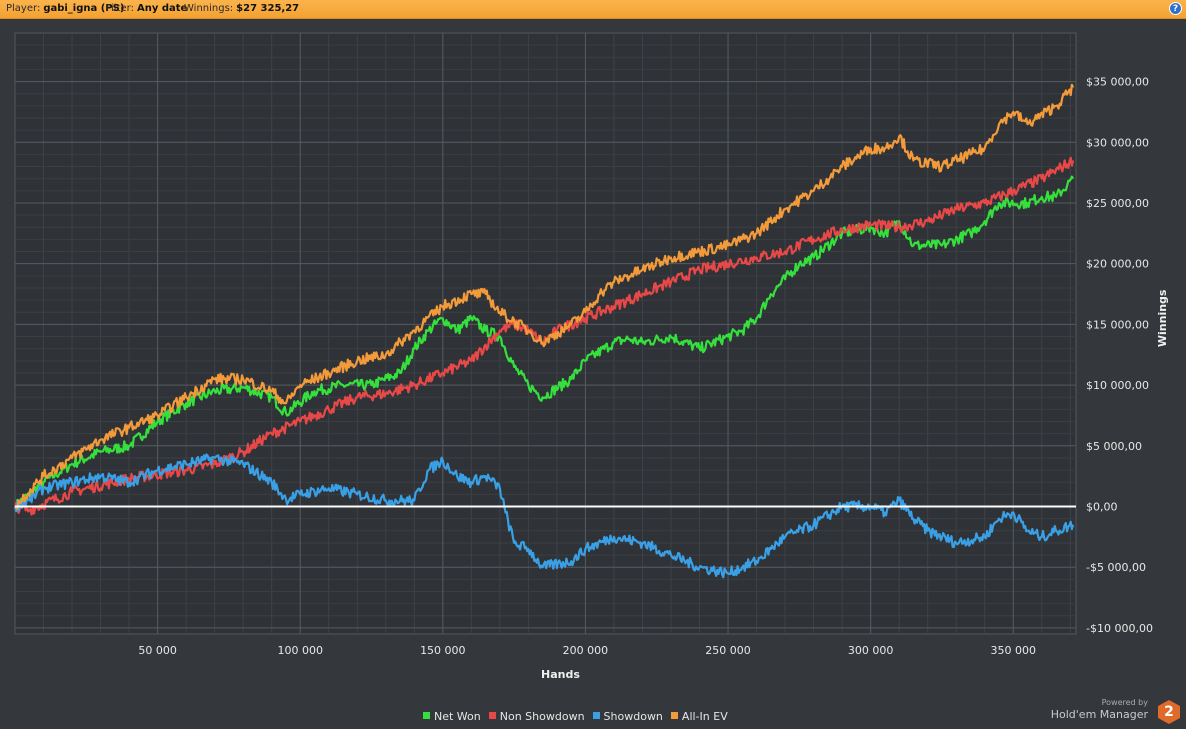 This screenshot has height=729, width=1186. Describe the element at coordinates (1117, 142) in the screenshot. I see `y-tick-label: $30 000,00` at that location.